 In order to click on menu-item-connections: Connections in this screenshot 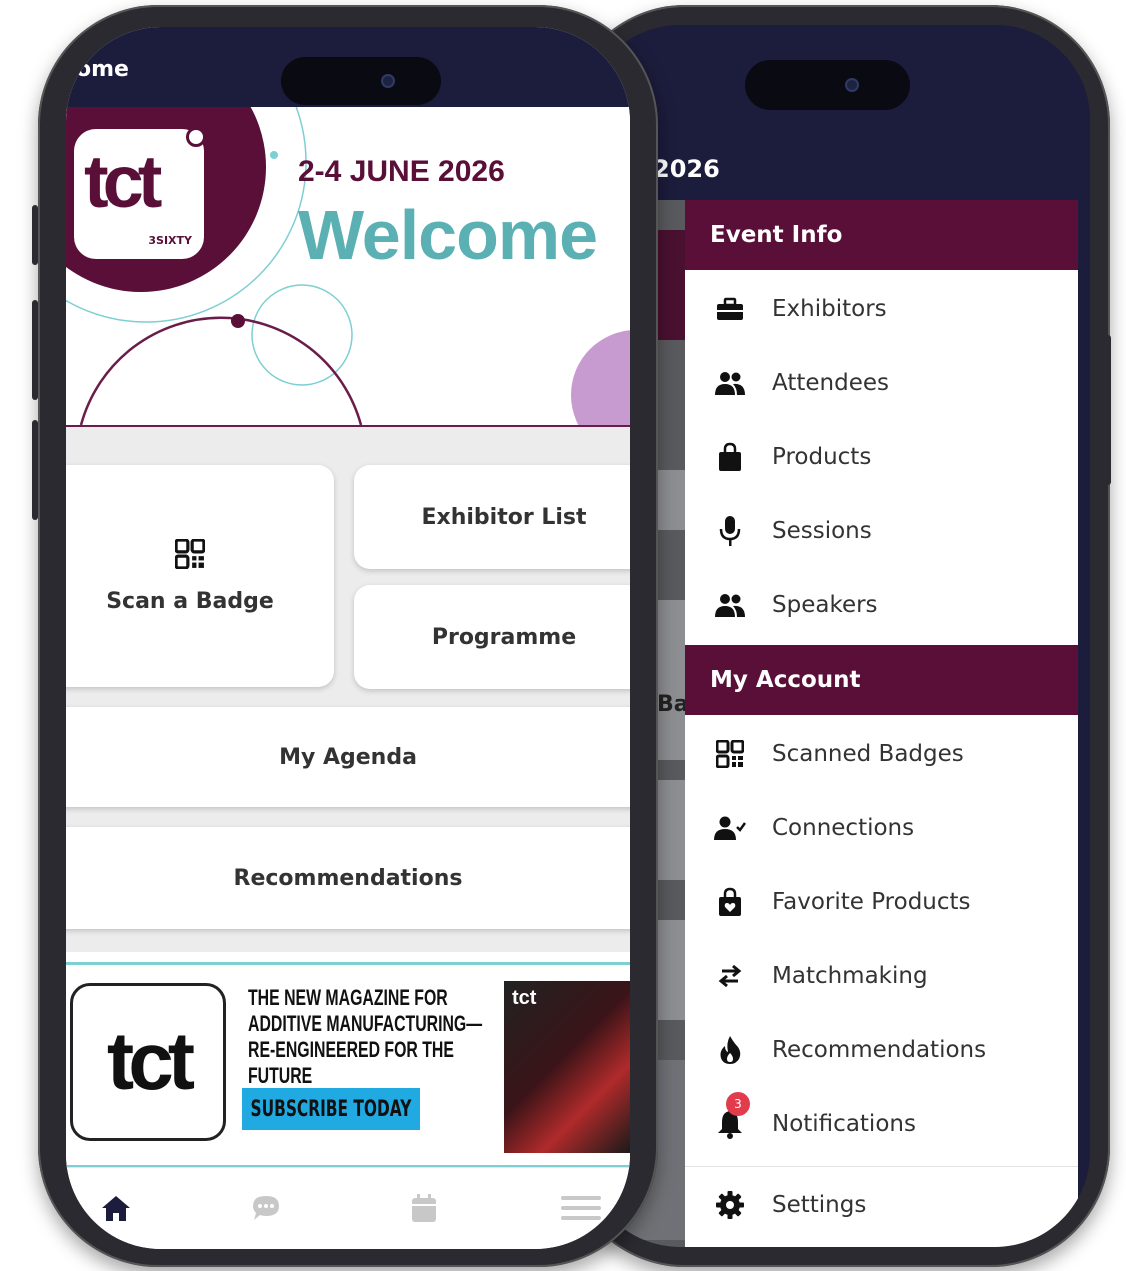, I will do `click(881, 828)`.